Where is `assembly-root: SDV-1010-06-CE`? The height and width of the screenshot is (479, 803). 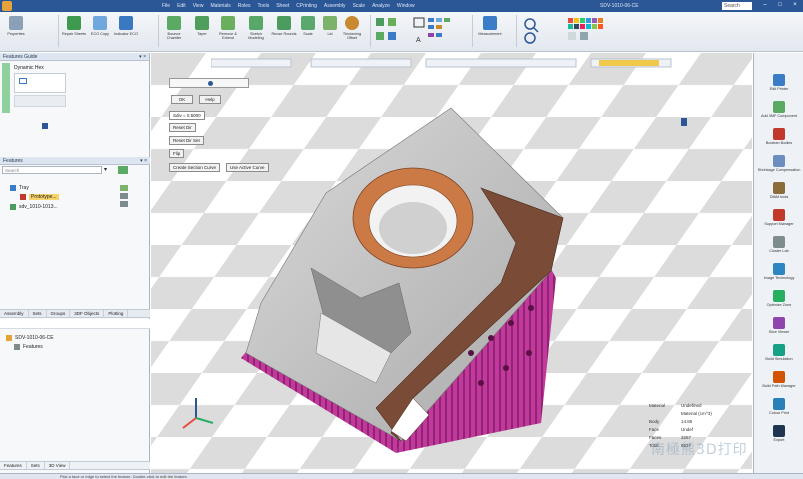
assembly-root: SDV-1010-06-CE is located at coordinates (30, 338).